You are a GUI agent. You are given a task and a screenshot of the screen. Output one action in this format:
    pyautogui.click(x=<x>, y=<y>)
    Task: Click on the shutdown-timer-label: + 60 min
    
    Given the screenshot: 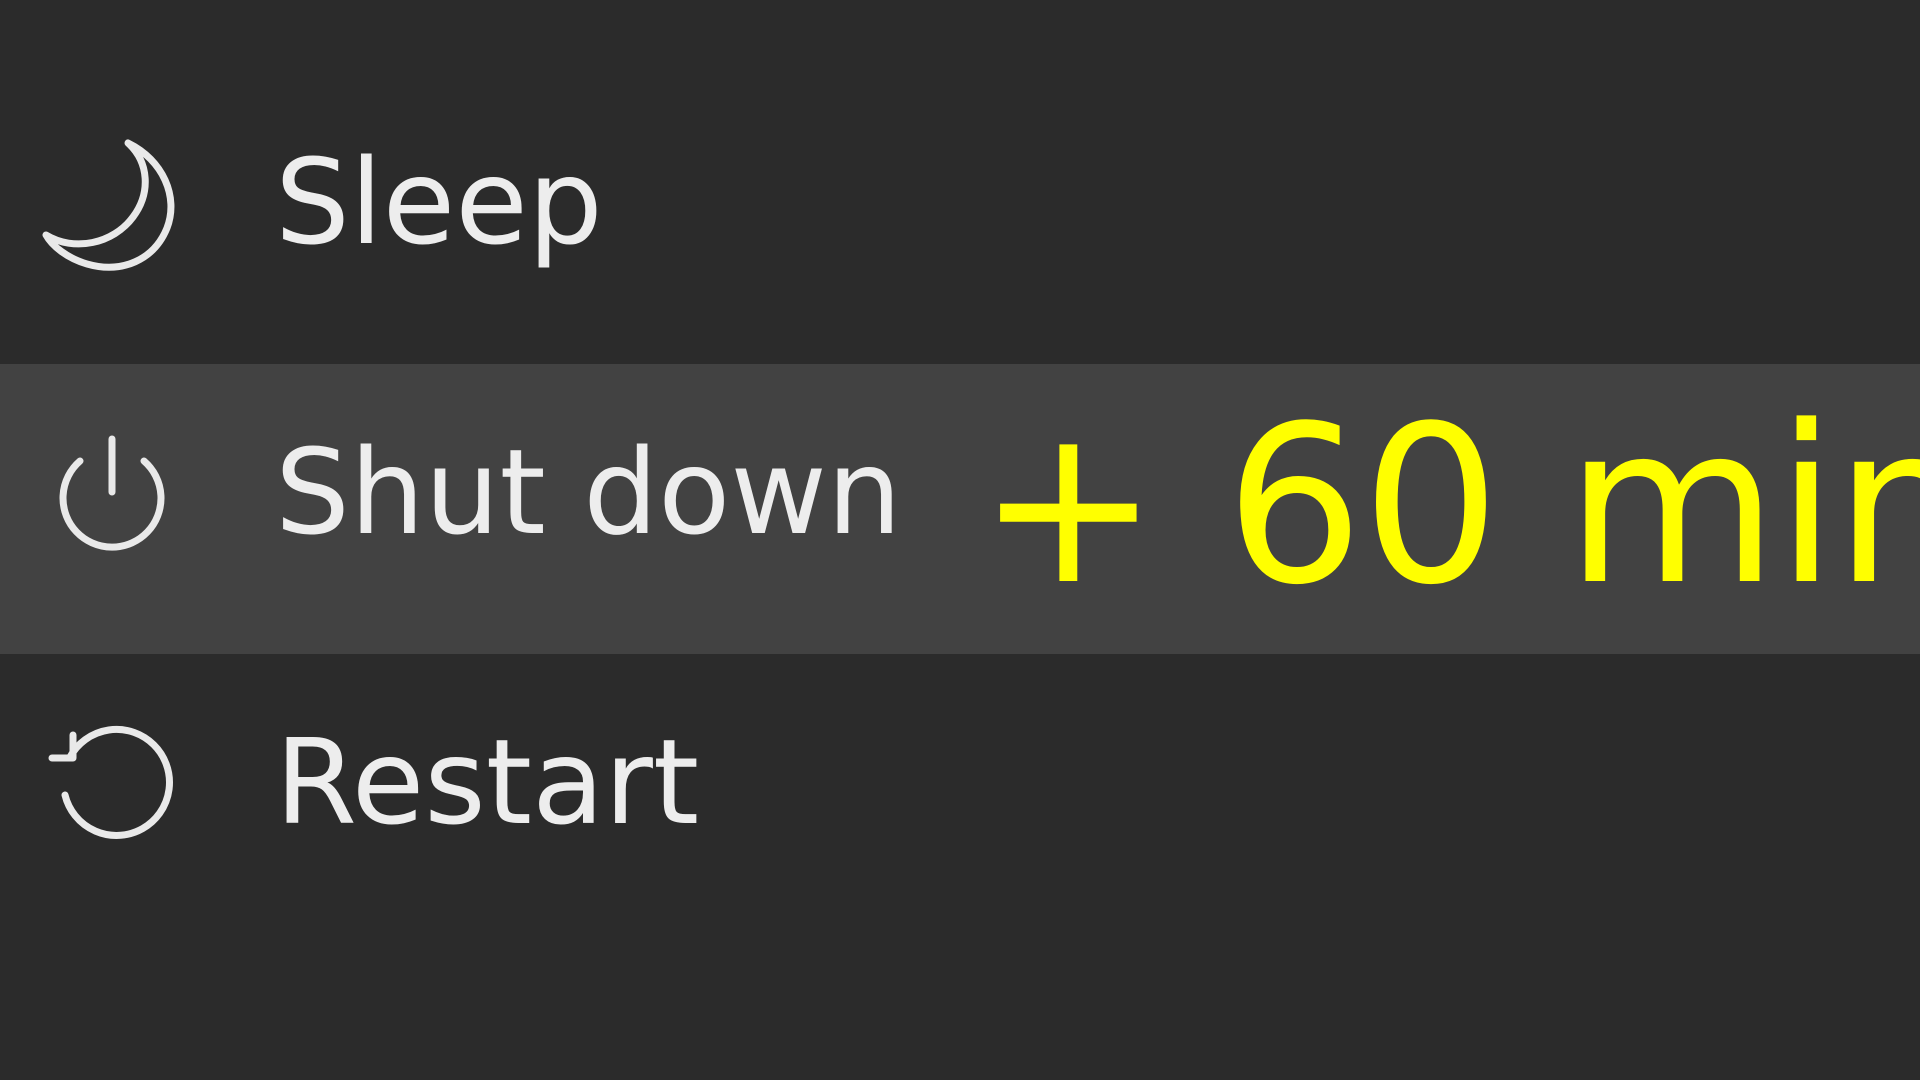 What is the action you would take?
    pyautogui.click(x=1448, y=506)
    